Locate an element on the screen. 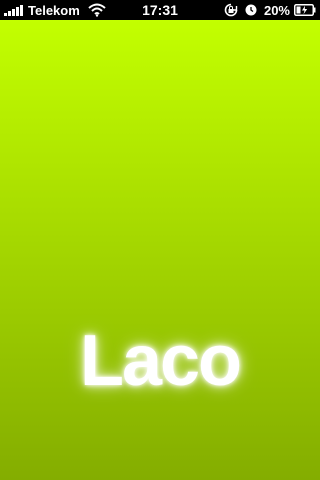 This screenshot has width=320, height=480. status-right: 20% is located at coordinates (270, 10).